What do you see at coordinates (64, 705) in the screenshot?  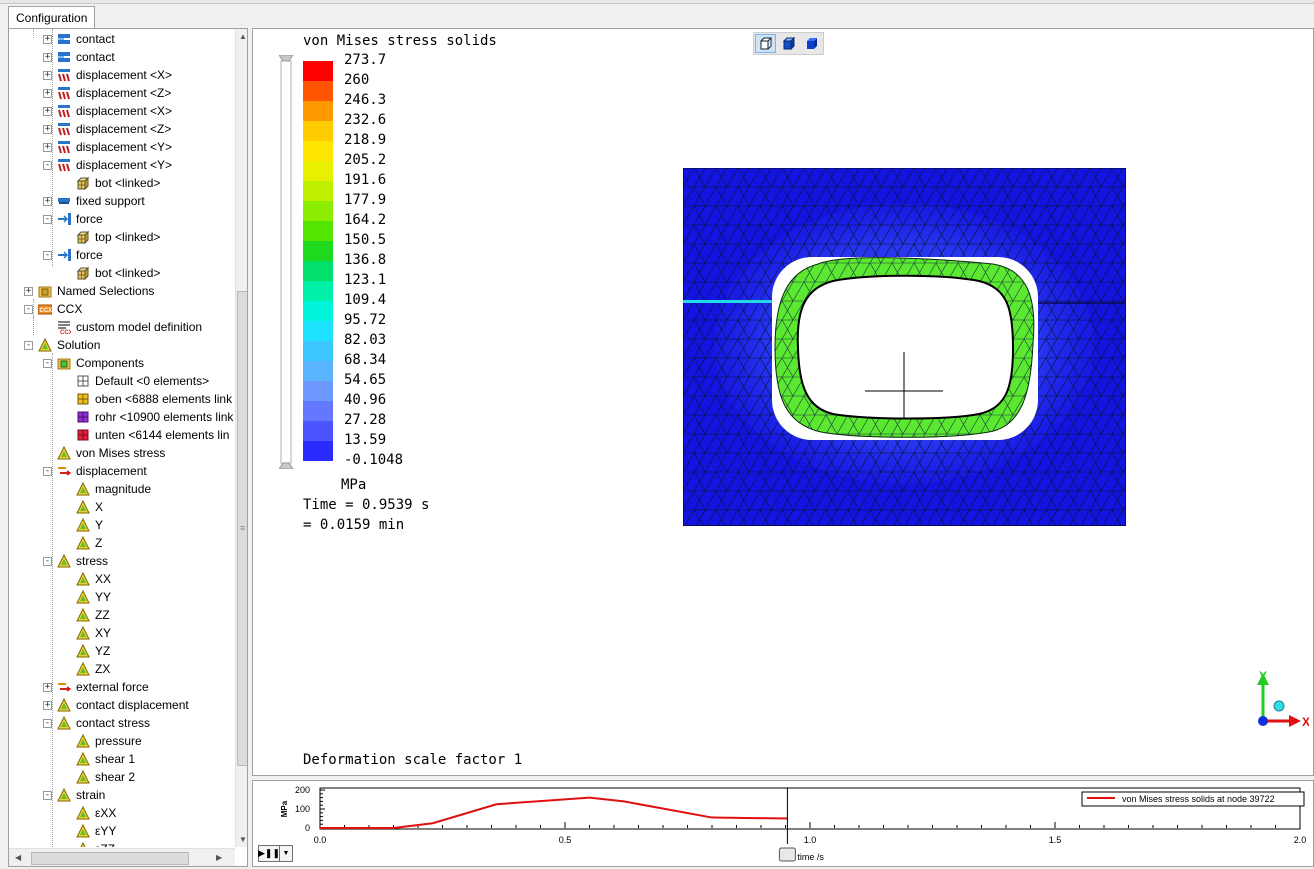 I see `result-icon` at bounding box center [64, 705].